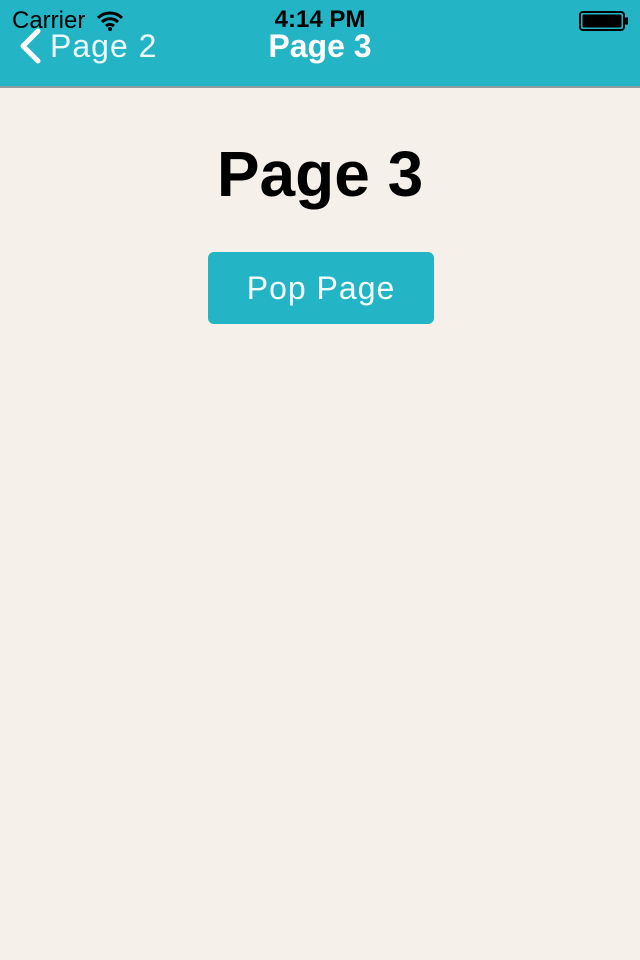  I want to click on navigation-bar: Carrier 4:14 PM Page 2 Page 3, so click(320, 44).